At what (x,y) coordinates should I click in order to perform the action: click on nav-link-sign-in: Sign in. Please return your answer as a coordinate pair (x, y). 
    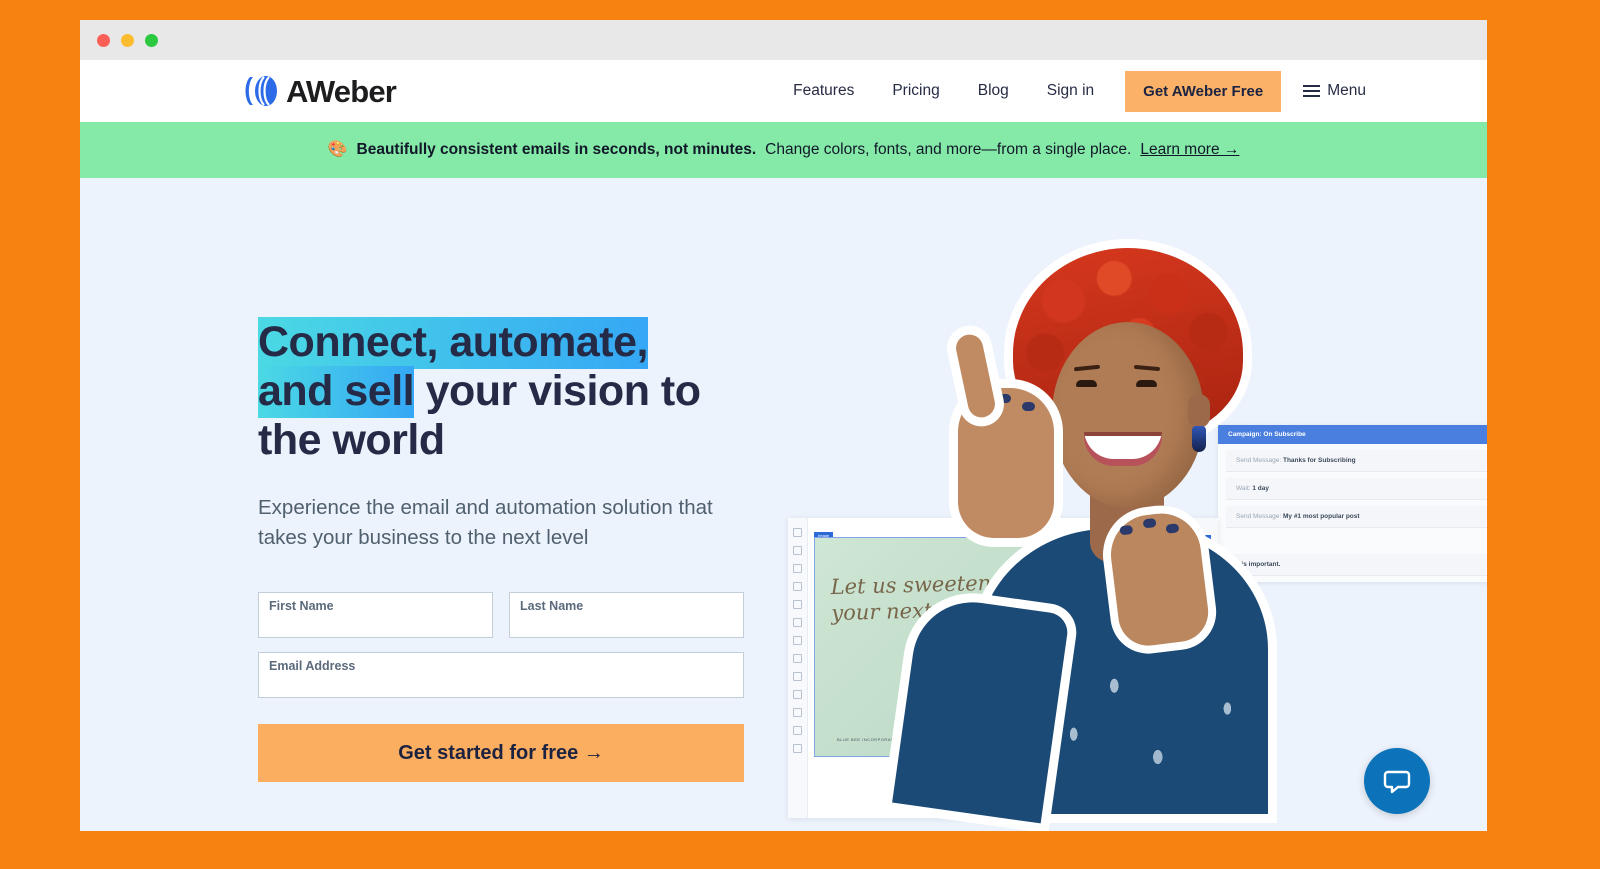
    Looking at the image, I should click on (1070, 91).